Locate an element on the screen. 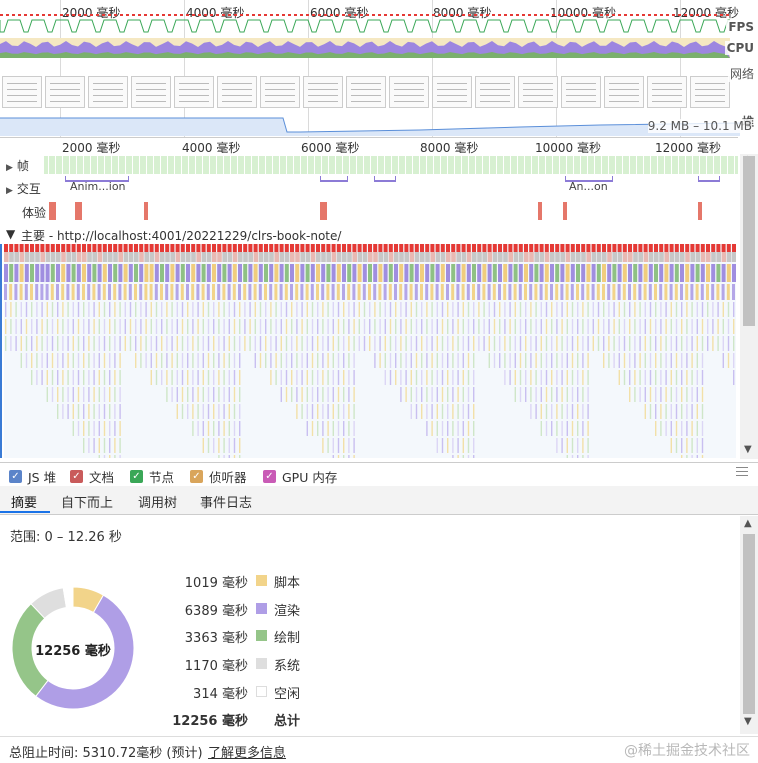 The image size is (758, 763). checkbox-nodes: ✓ 节点 is located at coordinates (152, 476).